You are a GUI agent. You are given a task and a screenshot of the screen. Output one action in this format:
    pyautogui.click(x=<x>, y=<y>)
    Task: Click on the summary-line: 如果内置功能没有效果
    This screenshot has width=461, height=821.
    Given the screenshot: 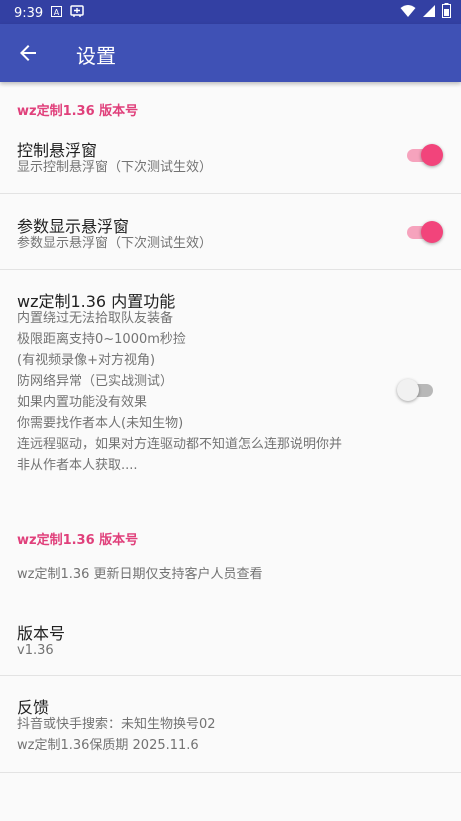 What is the action you would take?
    pyautogui.click(x=82, y=402)
    